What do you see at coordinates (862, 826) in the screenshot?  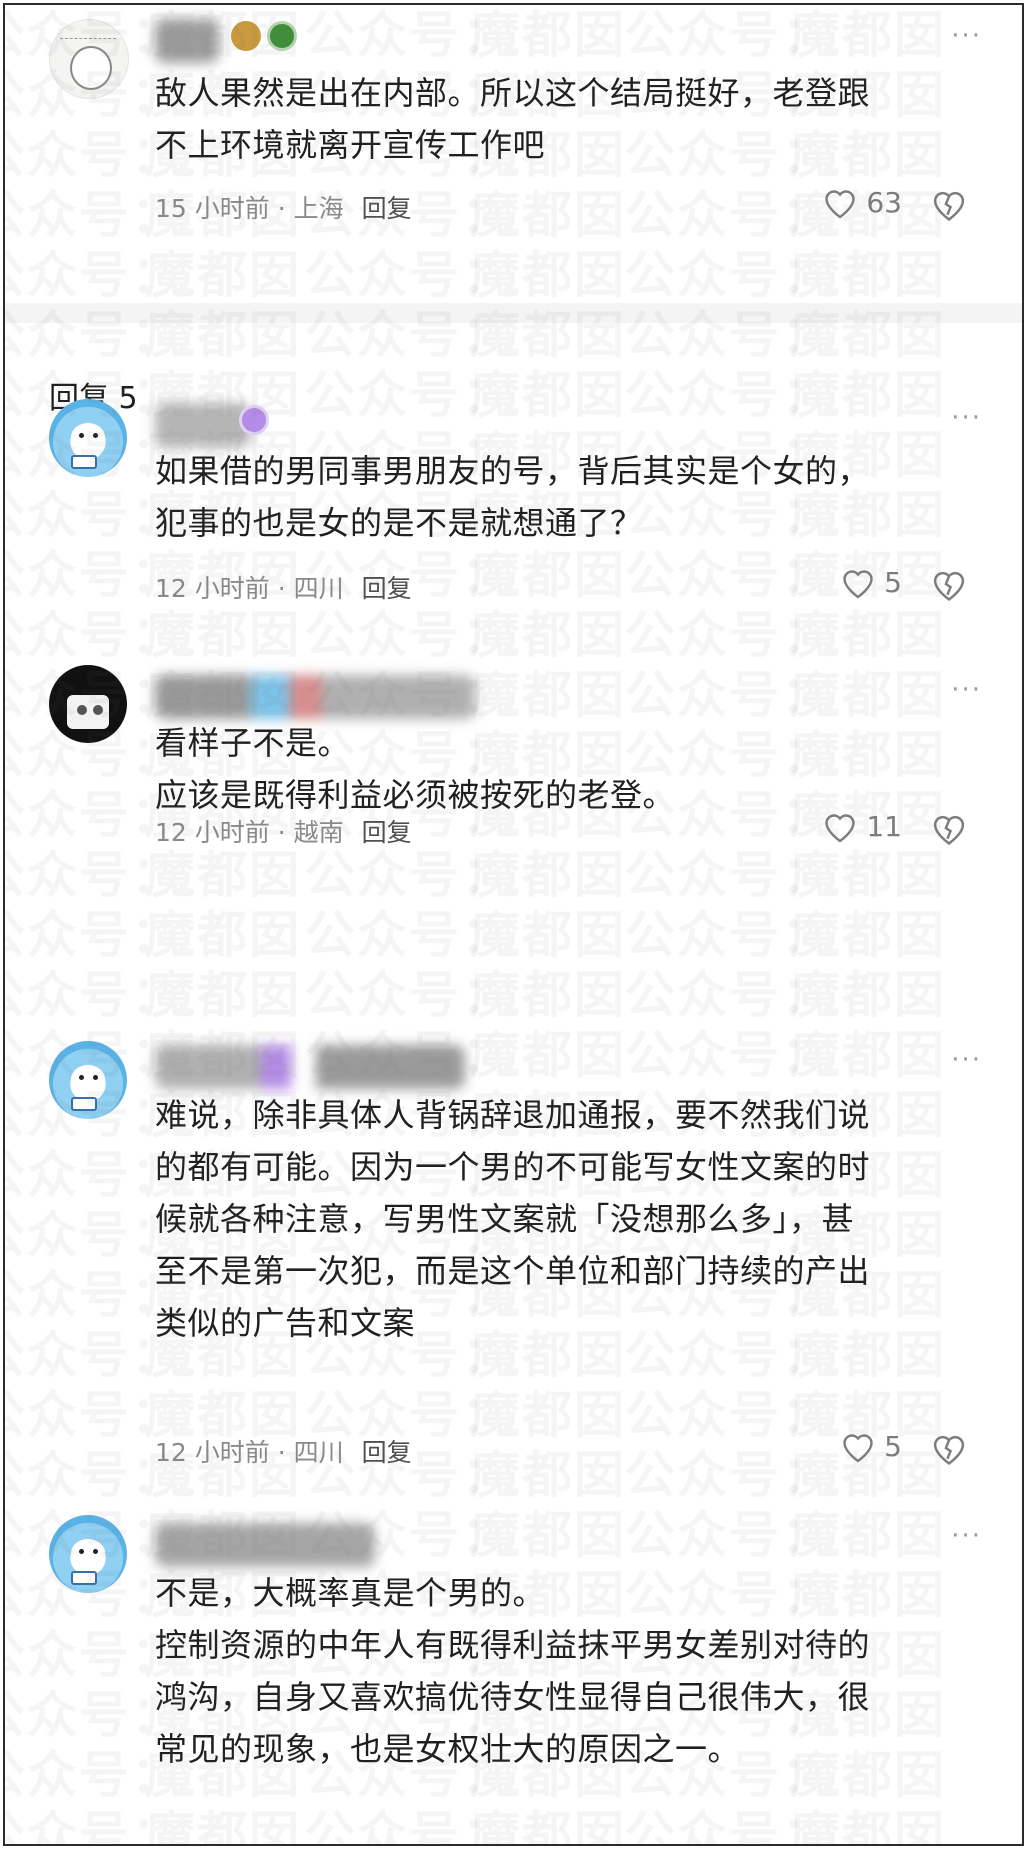 I see `like-button: 11` at bounding box center [862, 826].